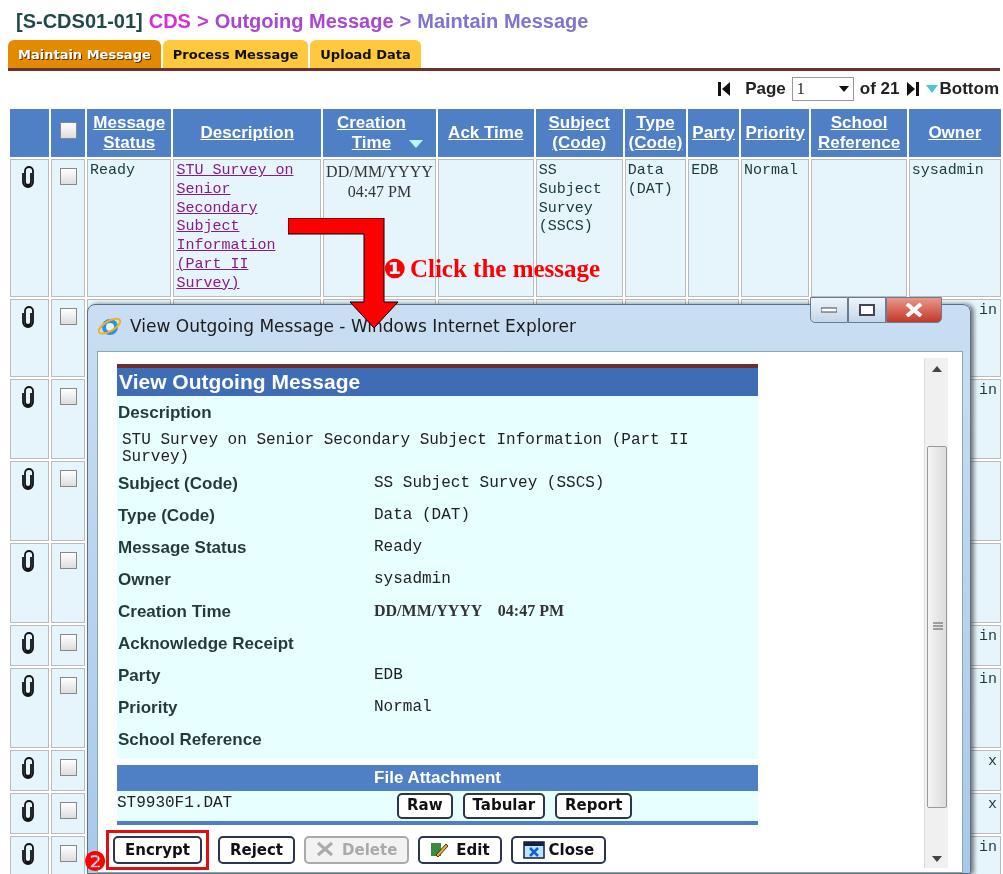 The height and width of the screenshot is (874, 1003). I want to click on field-value: STU Survey on Senior Secondary Subject Information (Part II Survey), so click(405, 448).